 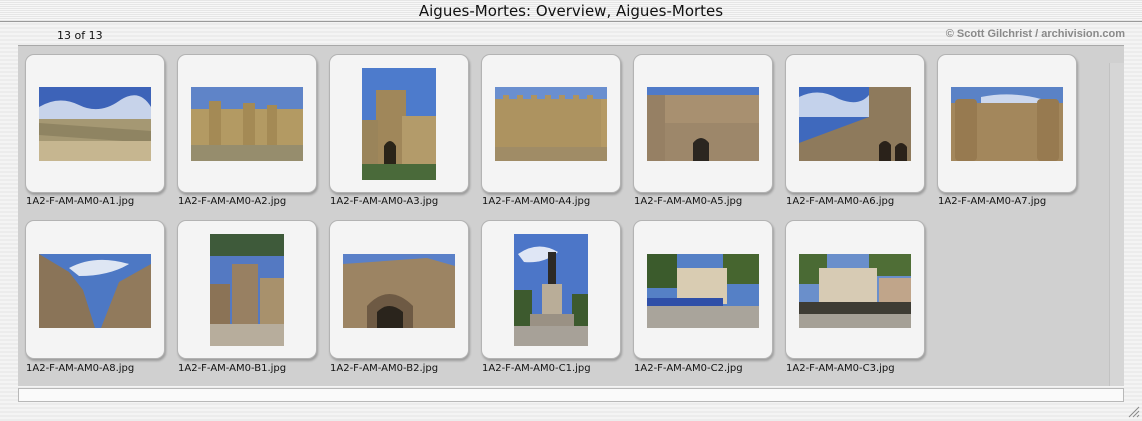 I want to click on thumbnail-caption: 1A2-F-AM-AM0-A7.jpg, so click(x=992, y=201).